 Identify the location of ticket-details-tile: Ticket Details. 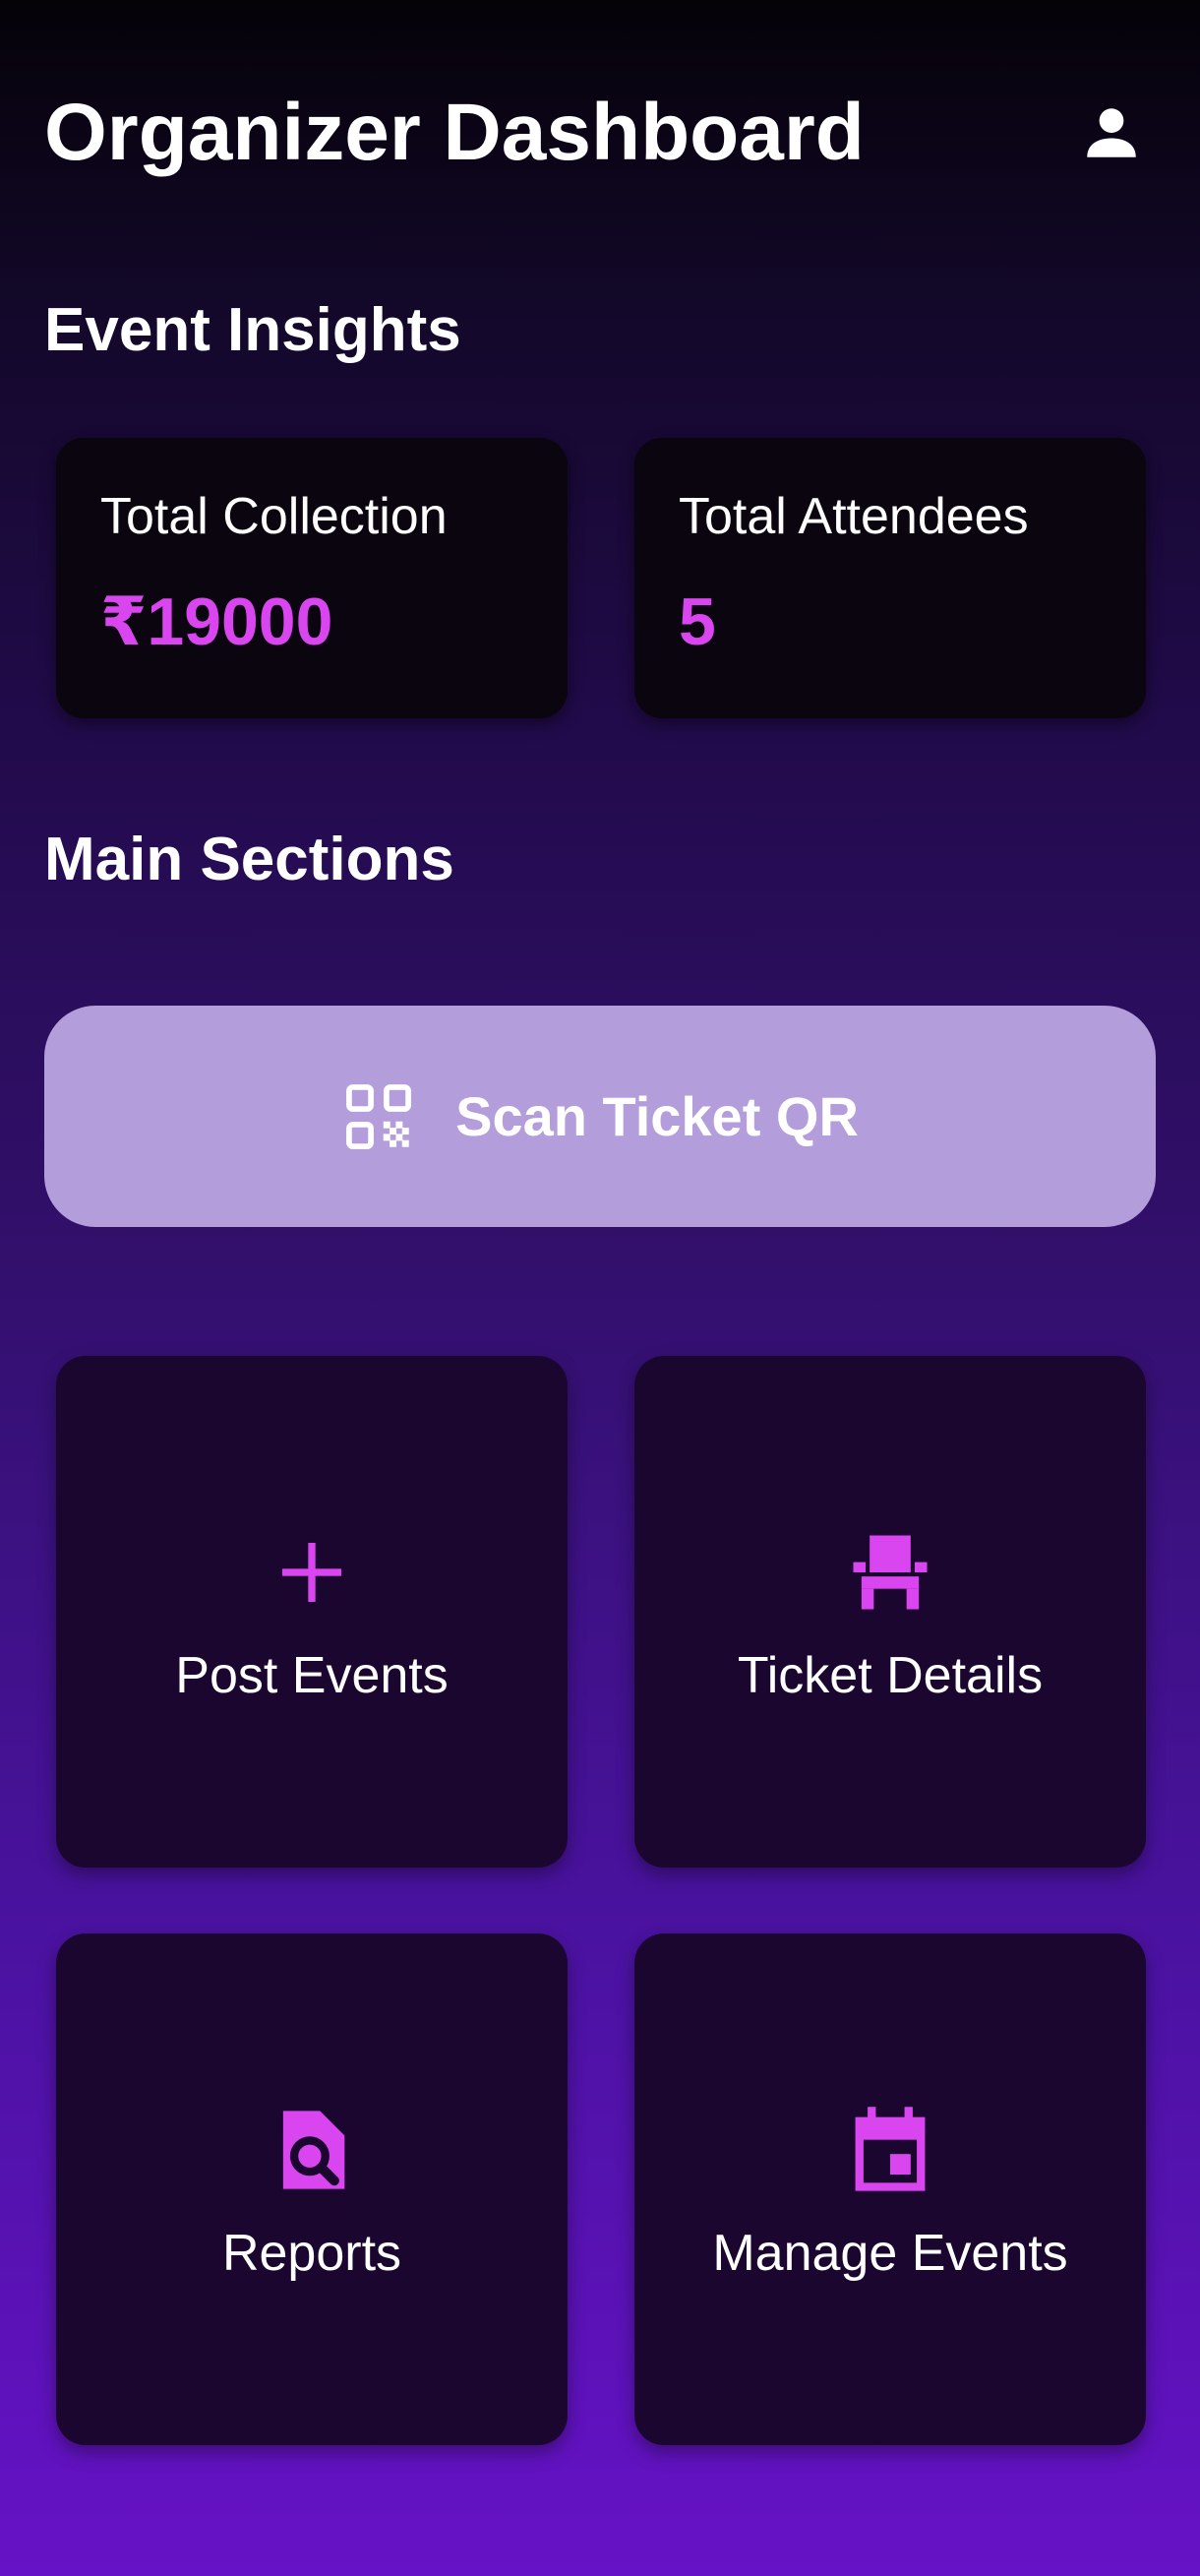
(890, 1612).